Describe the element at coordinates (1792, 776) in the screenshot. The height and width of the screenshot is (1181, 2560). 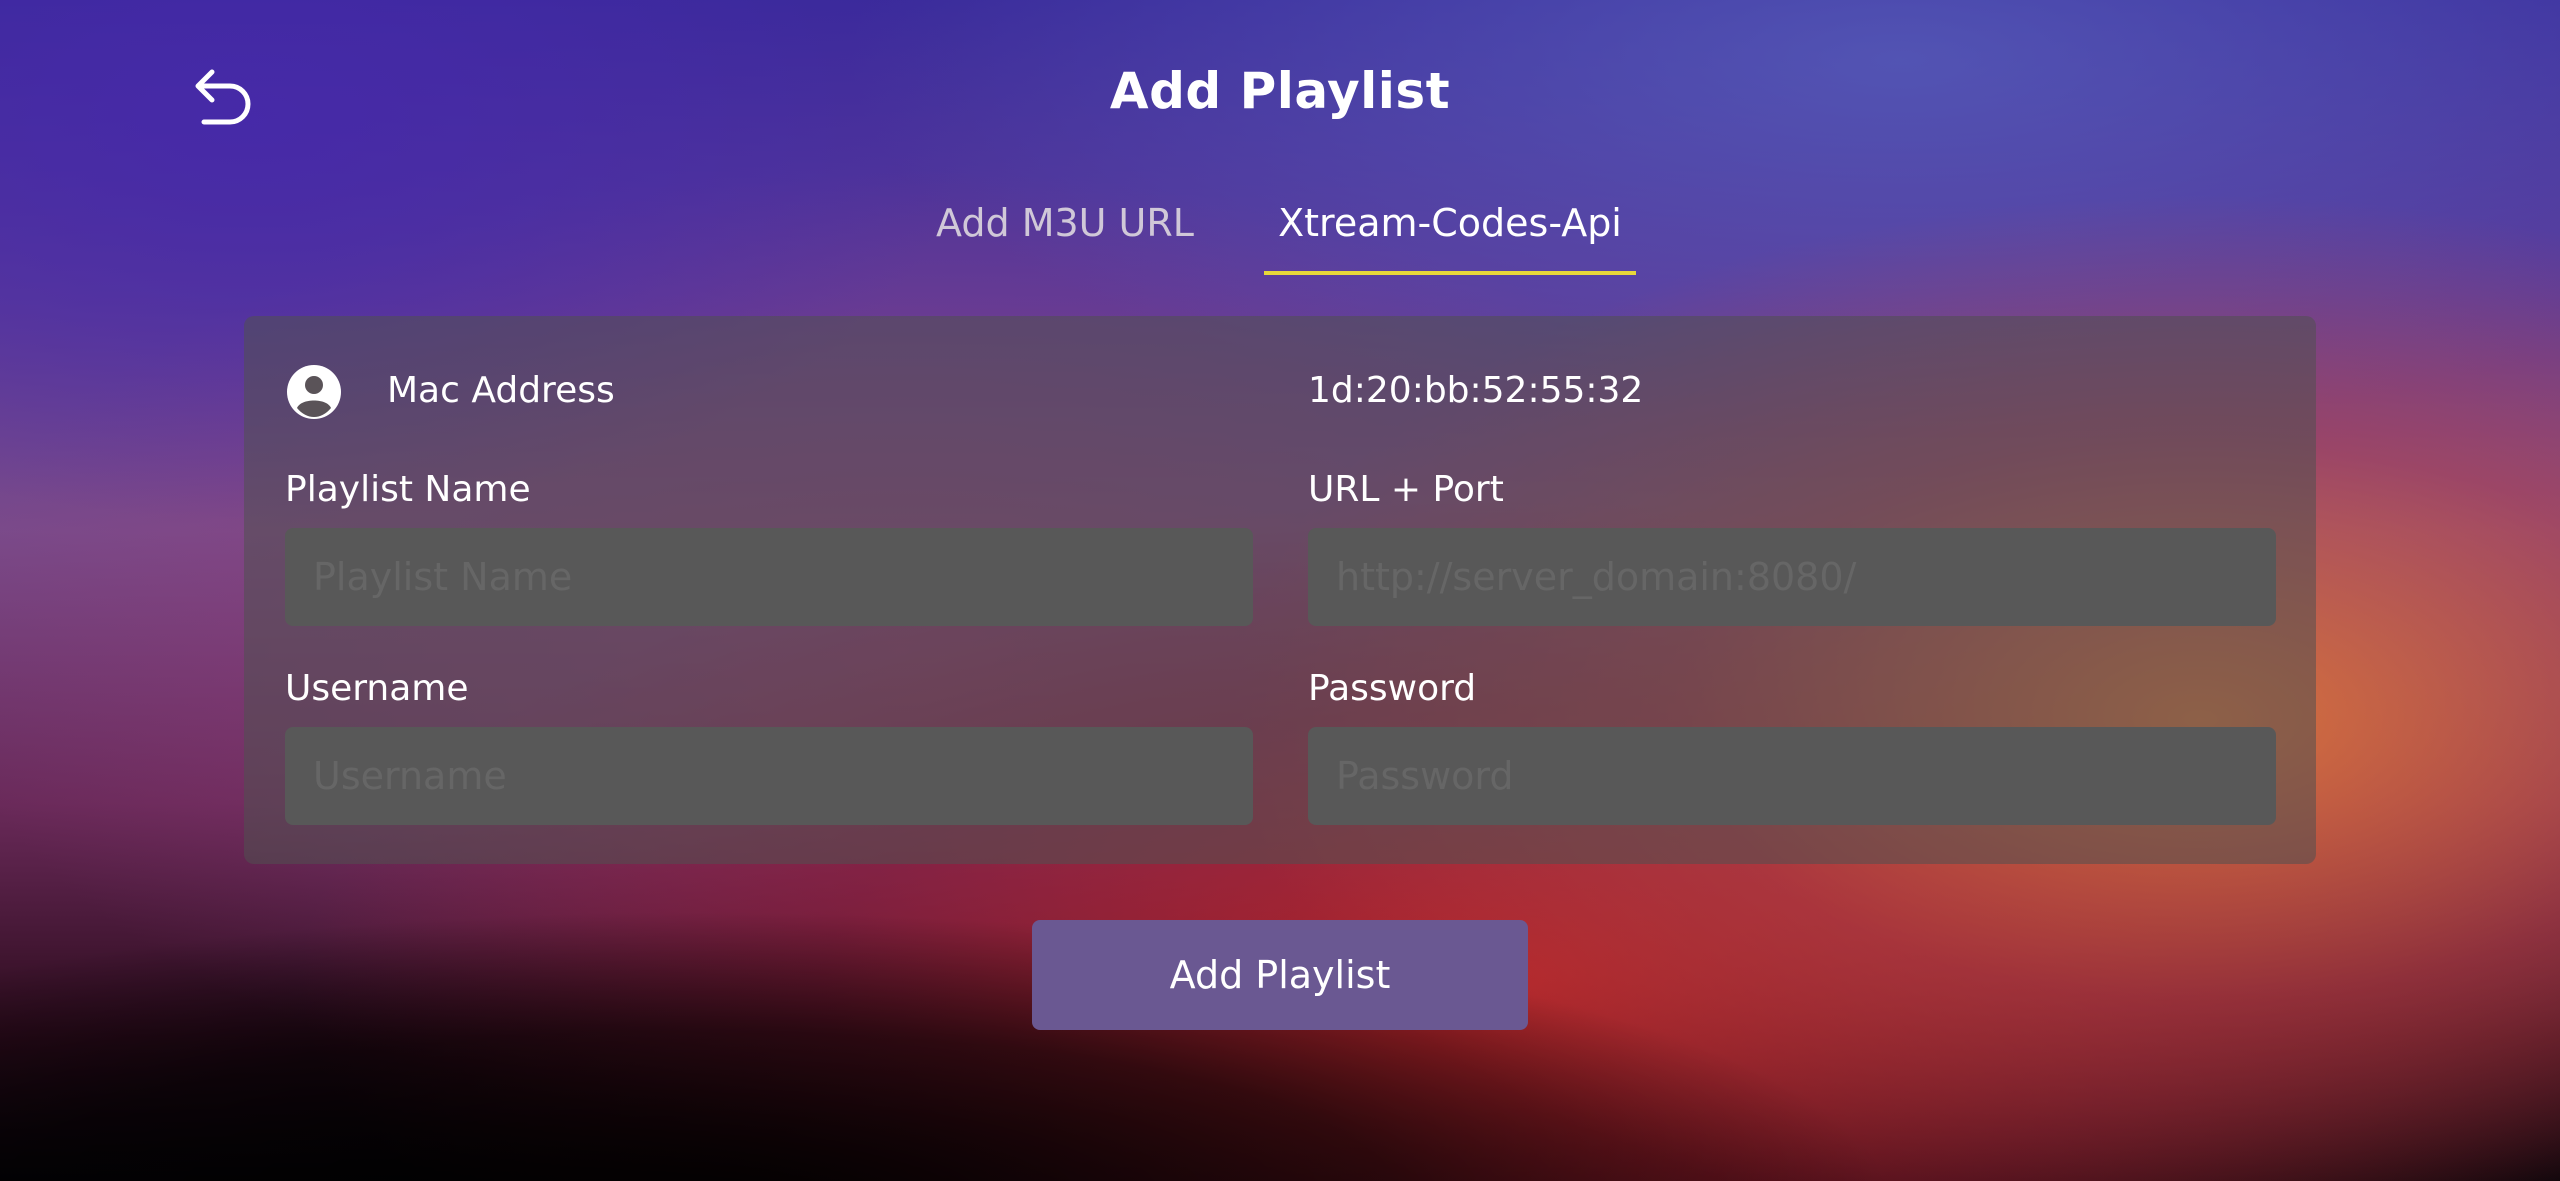
I see `password-input` at that location.